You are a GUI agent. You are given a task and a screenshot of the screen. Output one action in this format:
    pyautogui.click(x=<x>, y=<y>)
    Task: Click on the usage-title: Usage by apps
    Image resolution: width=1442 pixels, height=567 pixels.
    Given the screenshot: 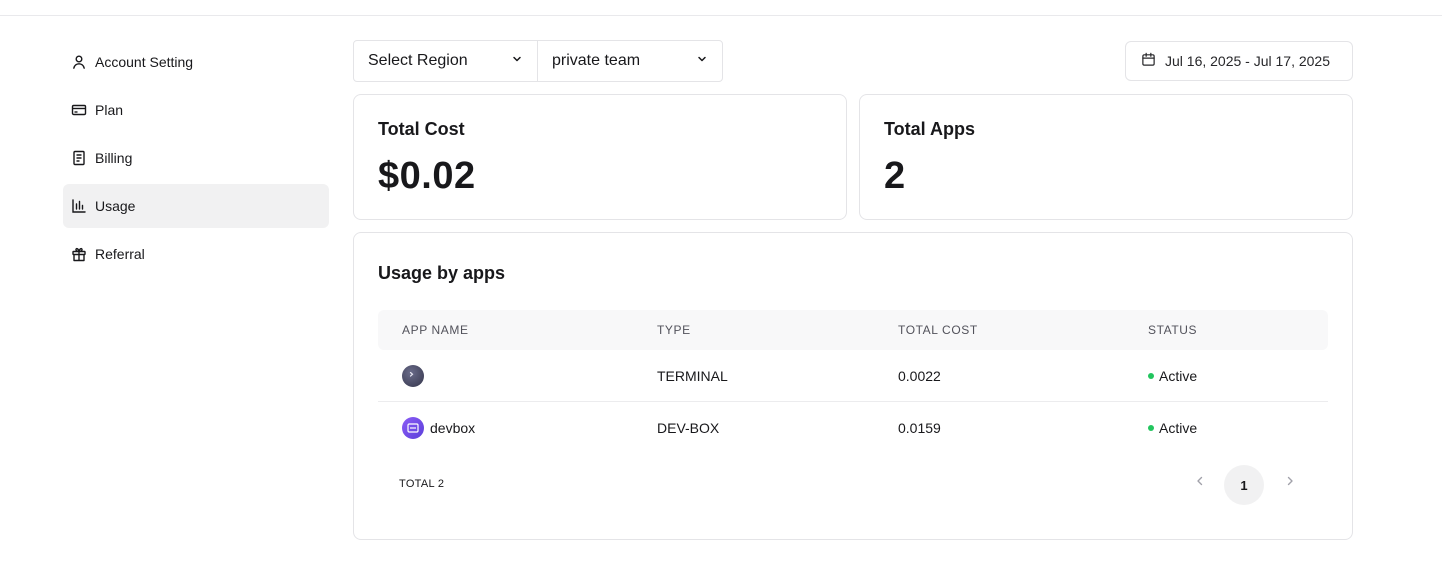 What is the action you would take?
    pyautogui.click(x=442, y=273)
    